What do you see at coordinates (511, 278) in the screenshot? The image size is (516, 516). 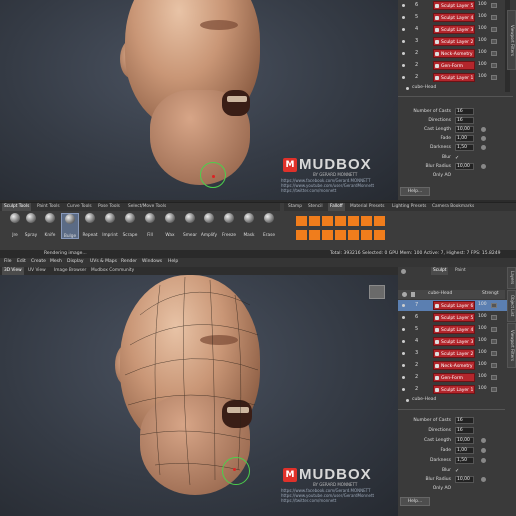 I see `side-tab-layers: Layers` at bounding box center [511, 278].